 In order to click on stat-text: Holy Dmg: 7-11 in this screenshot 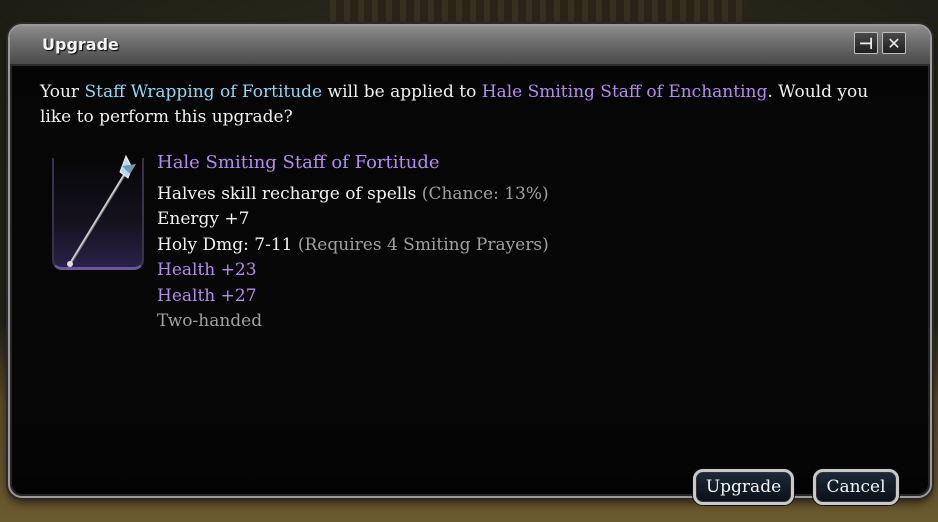, I will do `click(225, 244)`.